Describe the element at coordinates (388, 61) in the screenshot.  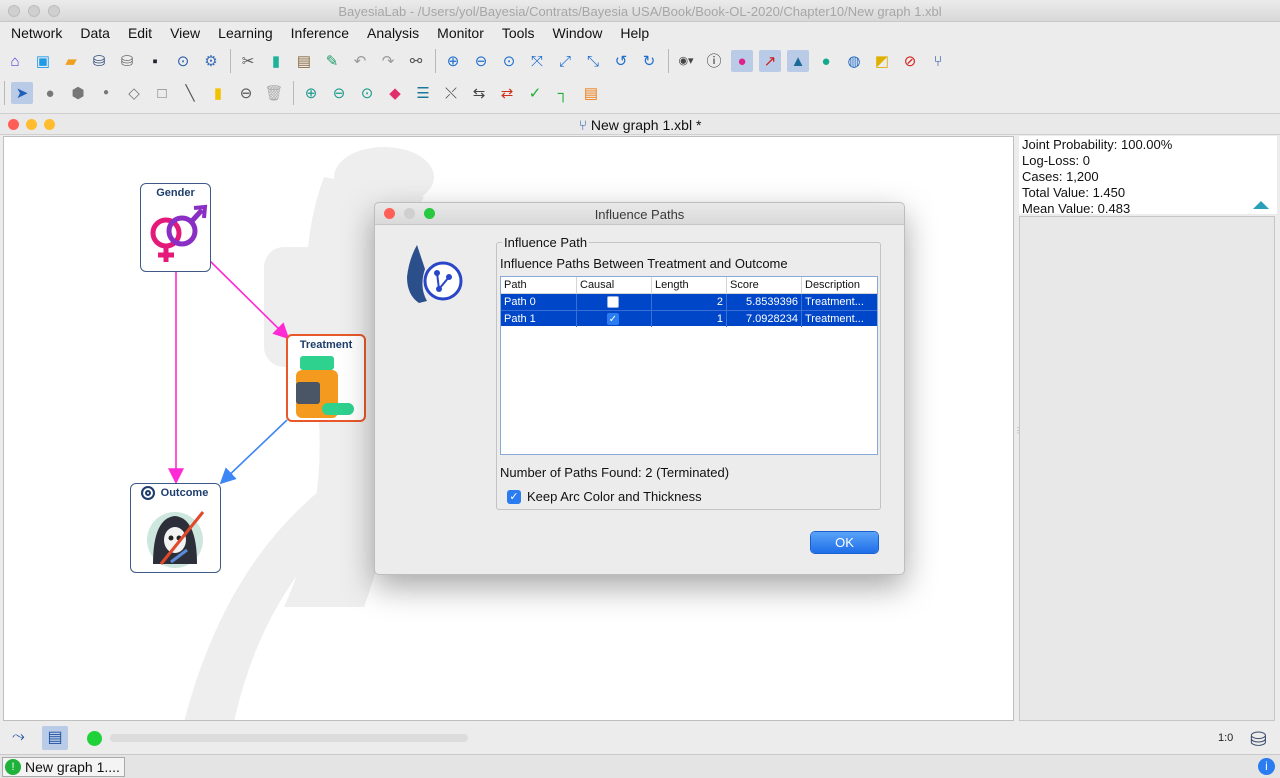
I see `redo-icon: ↷` at that location.